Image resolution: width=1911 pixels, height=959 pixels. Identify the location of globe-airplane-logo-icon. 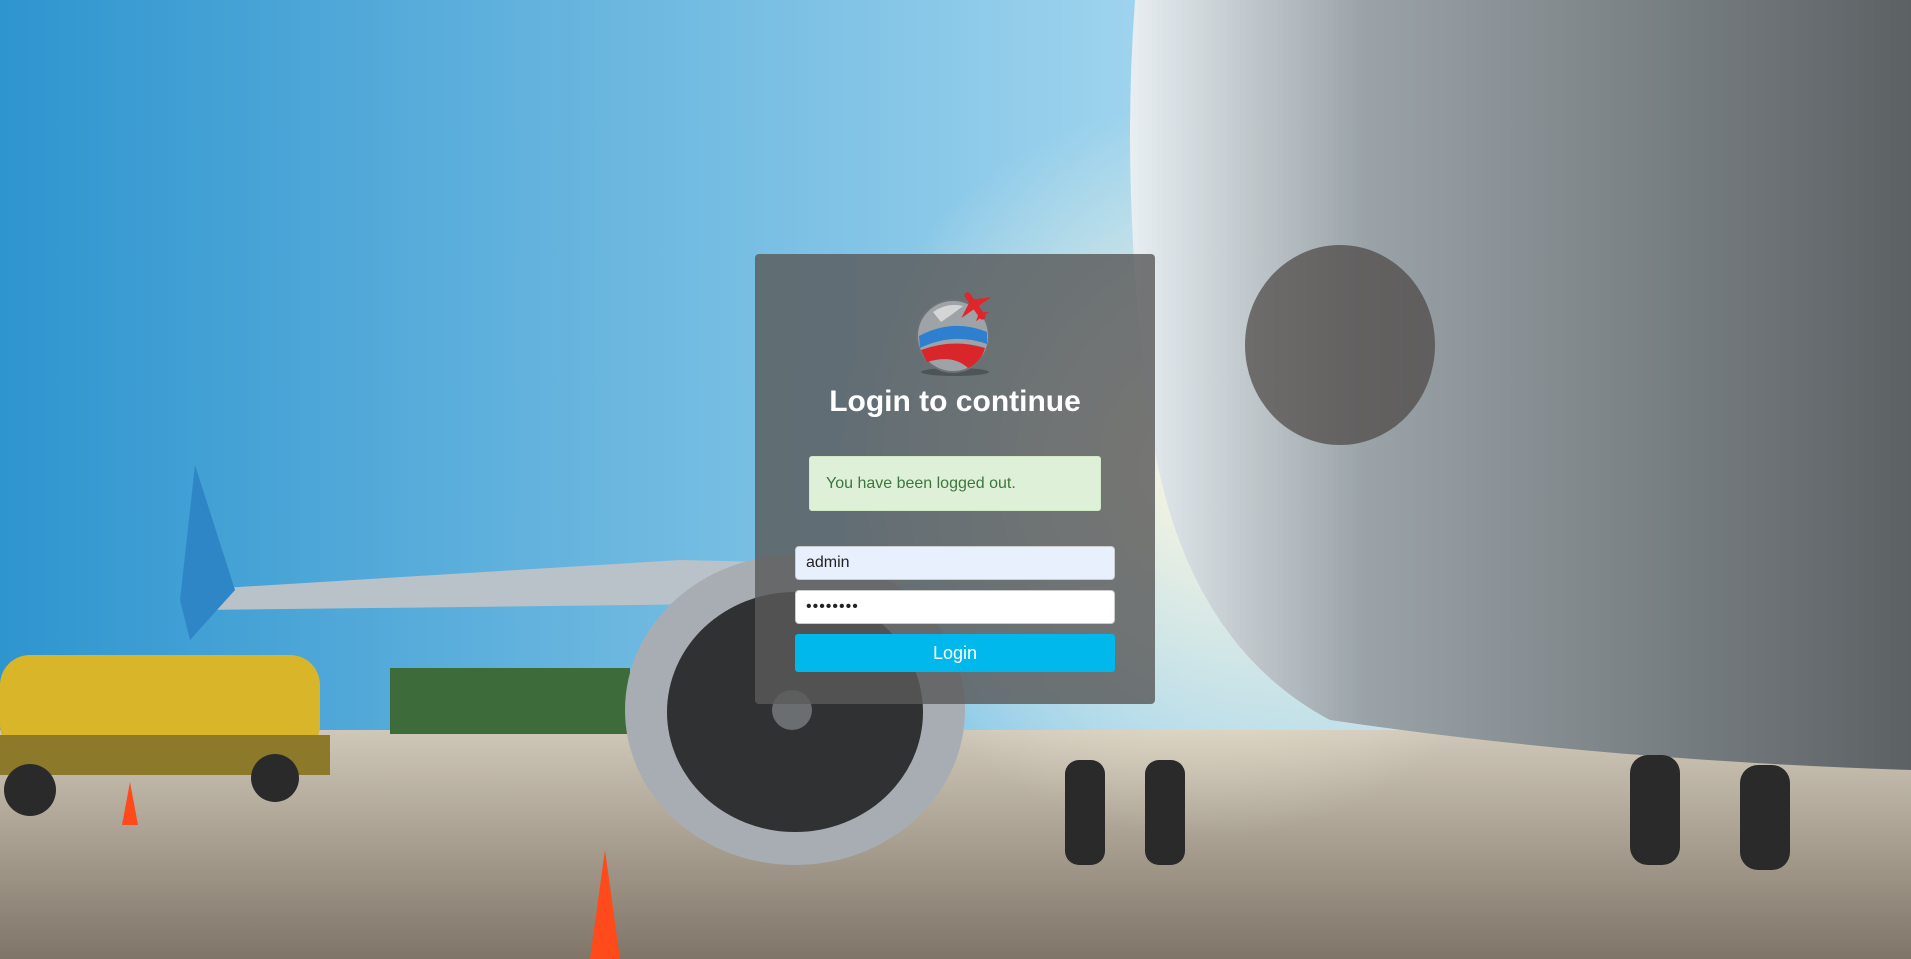
(958, 337).